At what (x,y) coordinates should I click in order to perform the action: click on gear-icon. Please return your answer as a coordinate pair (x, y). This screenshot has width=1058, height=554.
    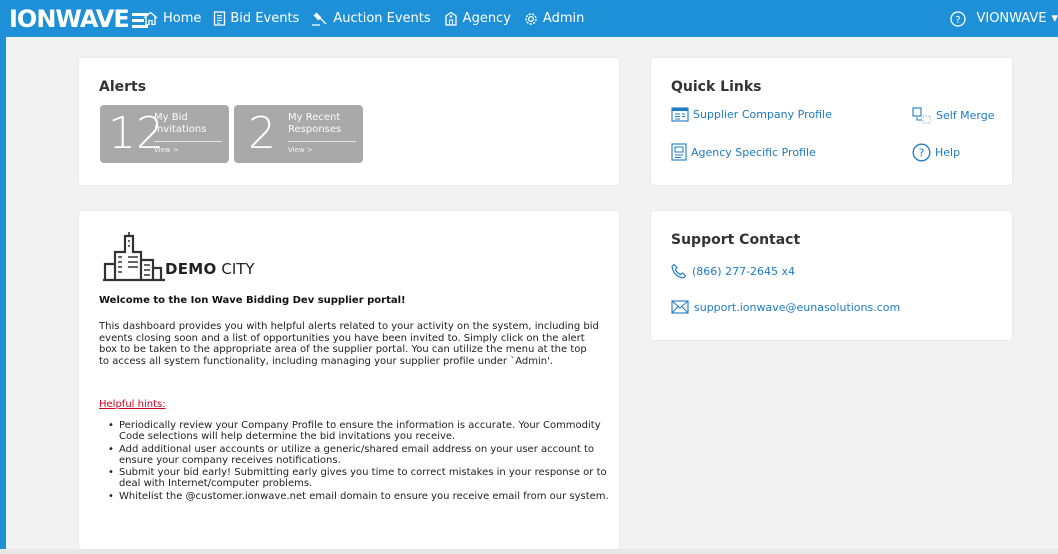
    Looking at the image, I should click on (531, 18).